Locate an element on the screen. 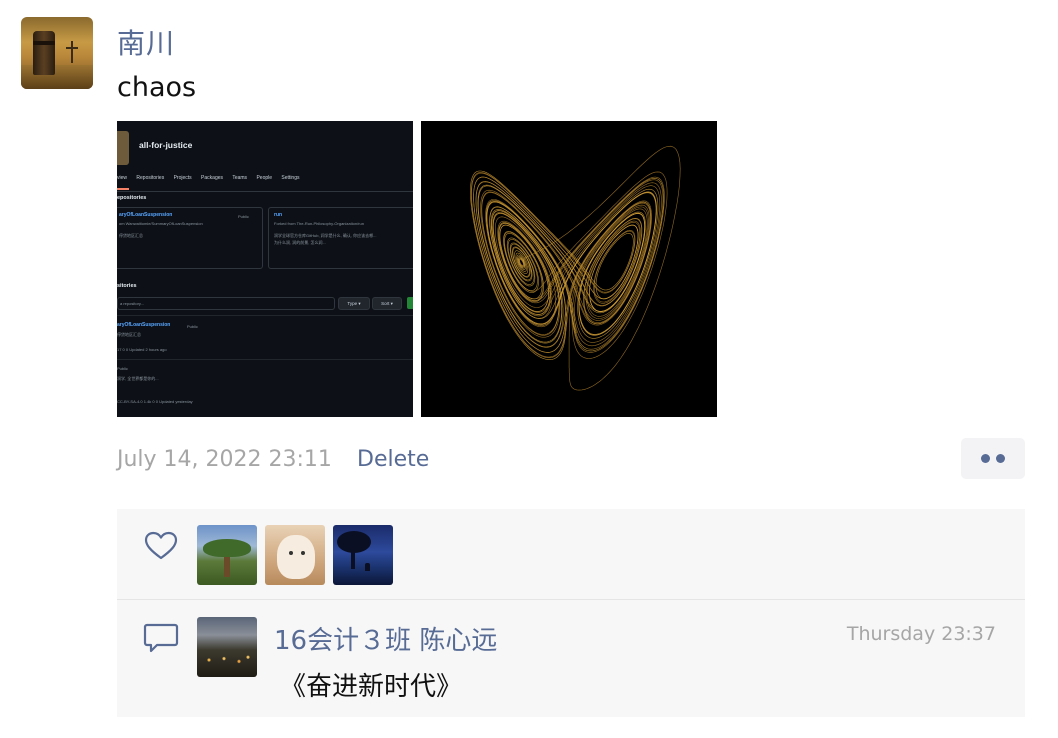 Image resolution: width=1058 pixels, height=738 pixels. type-label: Type is located at coordinates (352, 303).